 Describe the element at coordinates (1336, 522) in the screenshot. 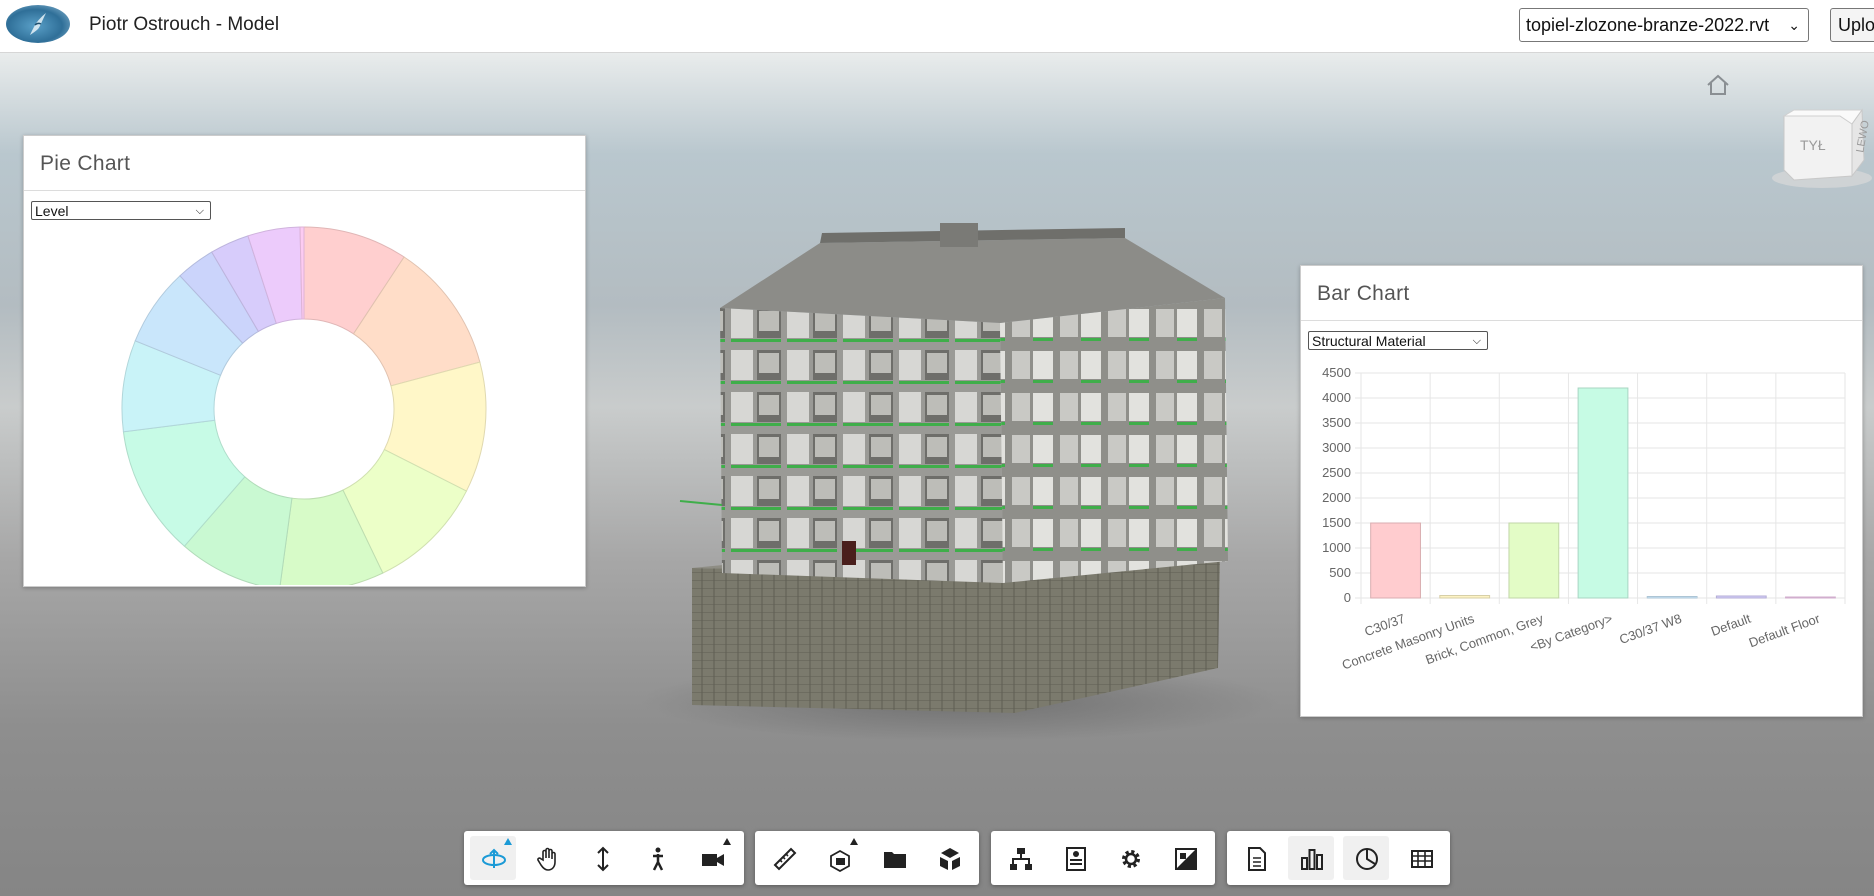

I see `y-tick-label: 1500` at that location.